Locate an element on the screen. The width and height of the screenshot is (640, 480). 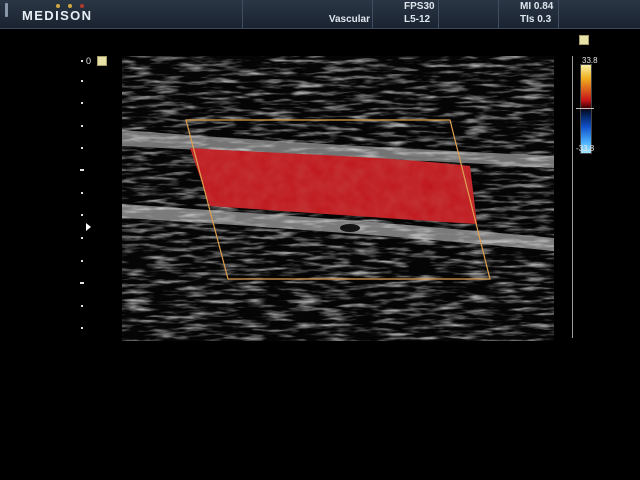
color-scale-line is located at coordinates (572, 197).